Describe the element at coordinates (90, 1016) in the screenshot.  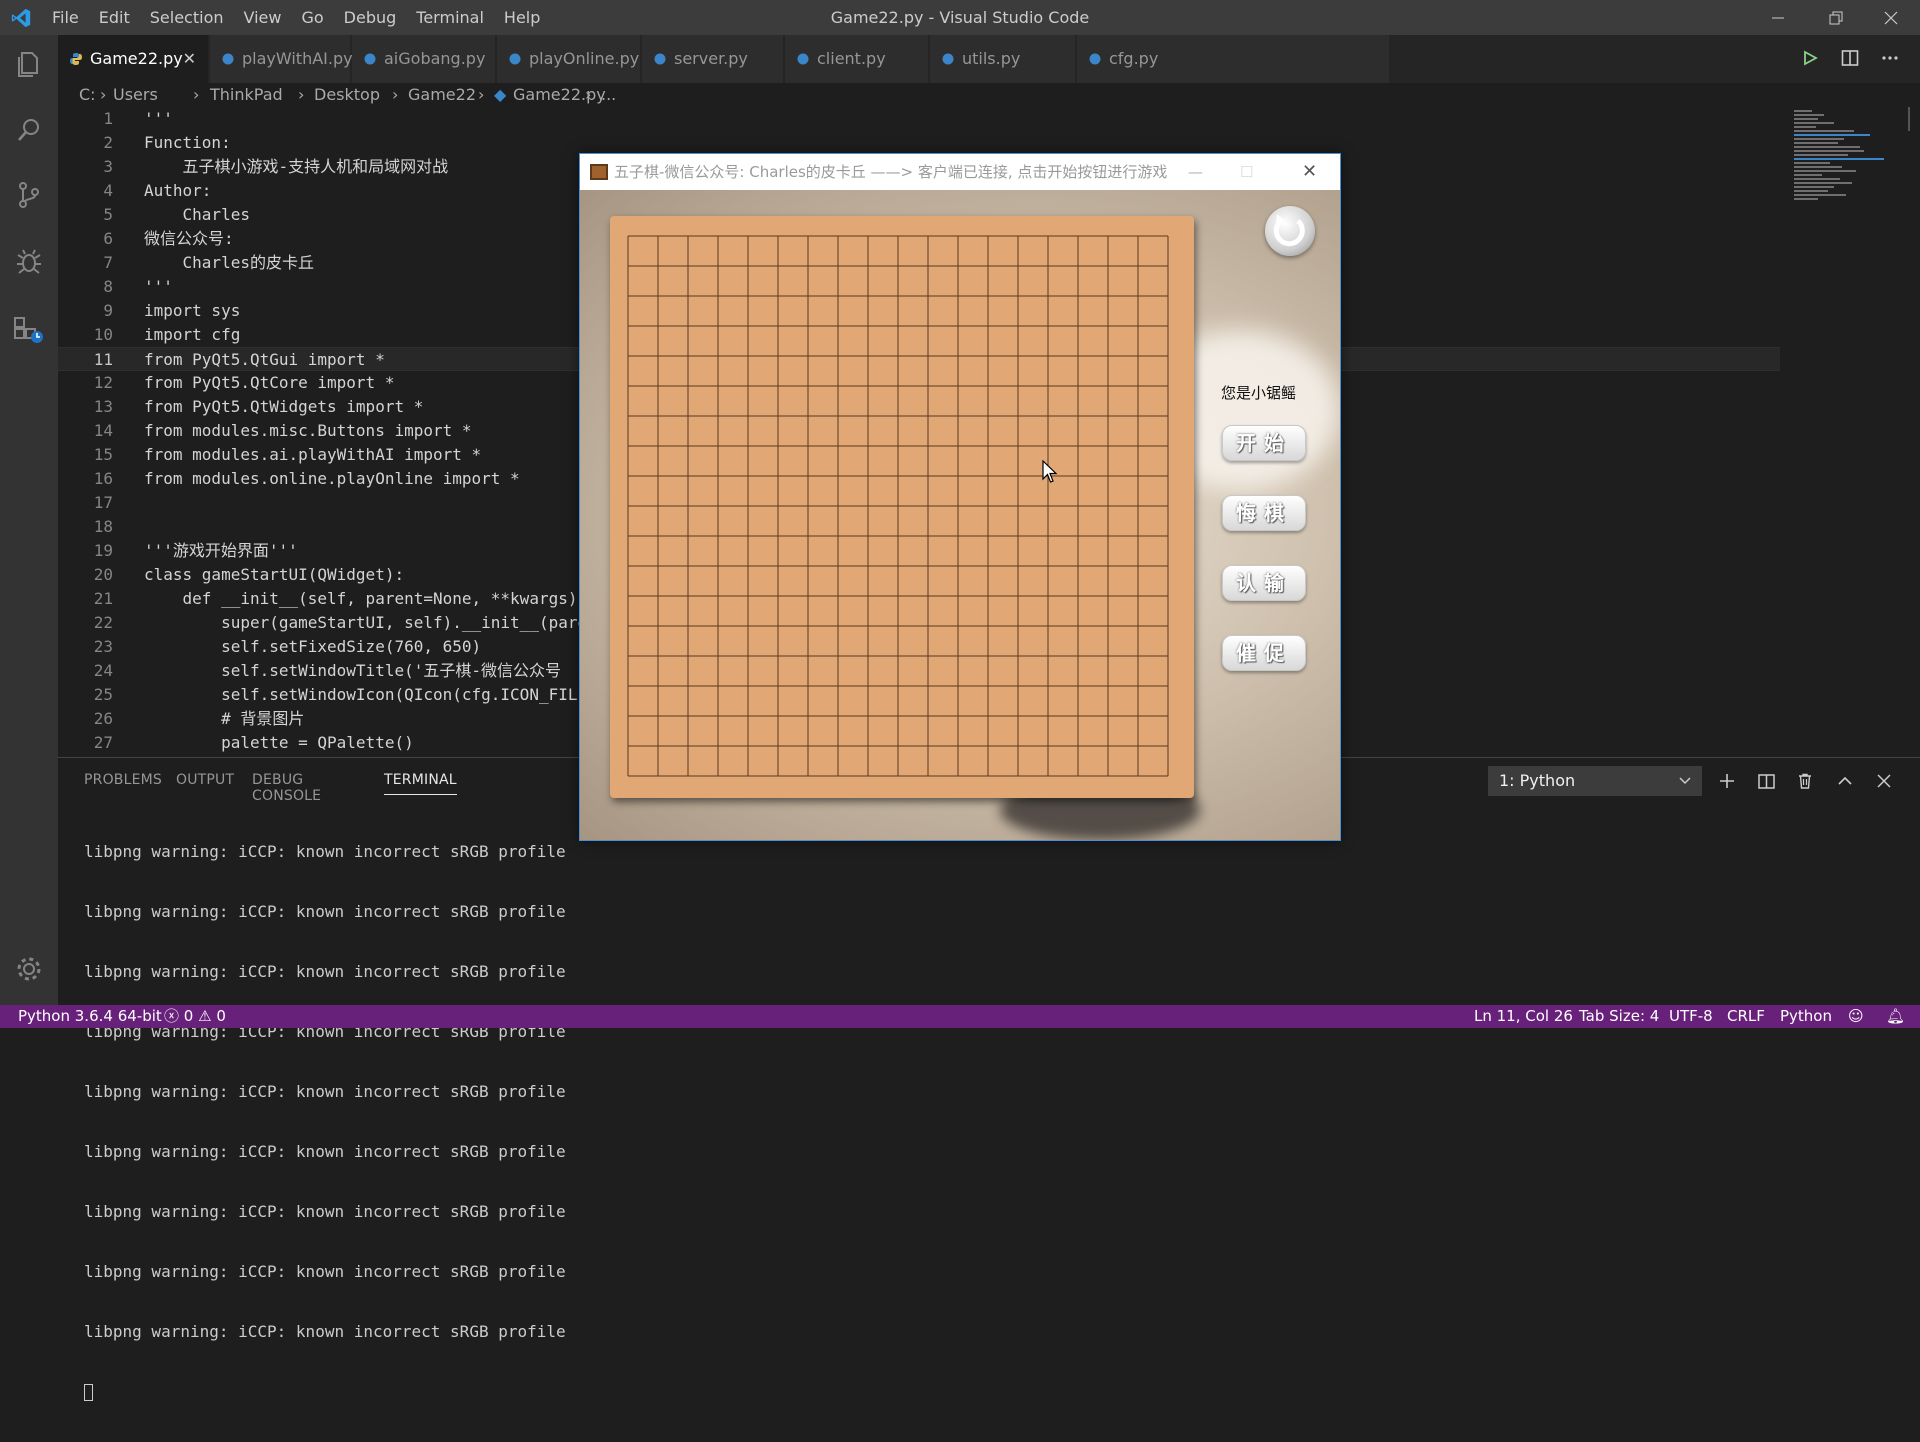
I see `python-interpreter: Python 3.6.4 64-bit` at that location.